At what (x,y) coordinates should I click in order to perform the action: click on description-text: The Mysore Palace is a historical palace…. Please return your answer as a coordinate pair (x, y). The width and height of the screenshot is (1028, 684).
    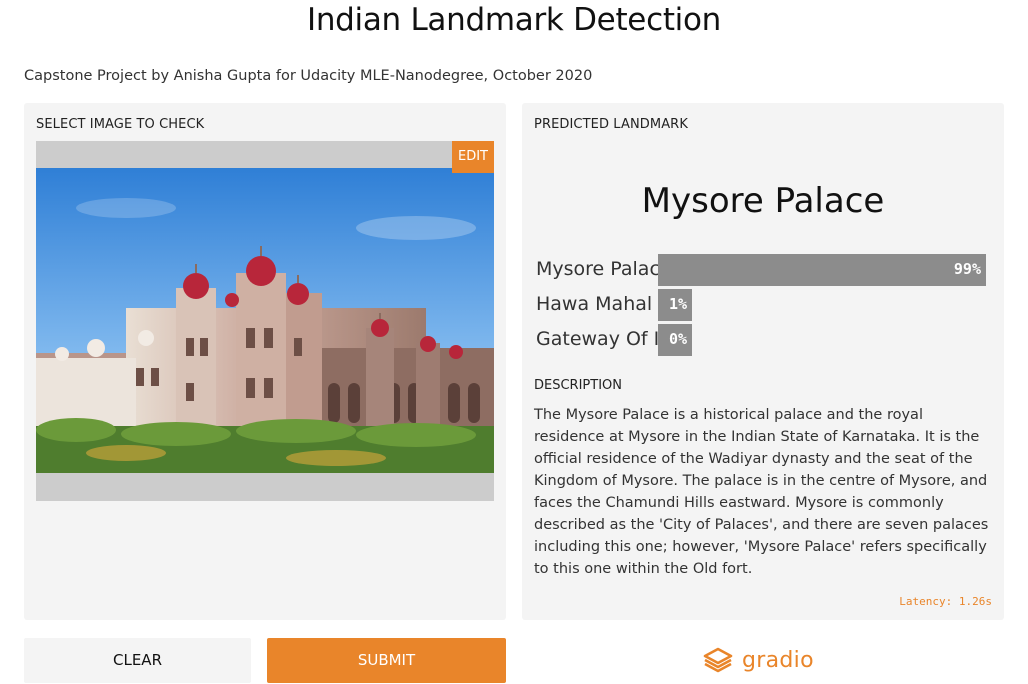
    Looking at the image, I should click on (761, 492).